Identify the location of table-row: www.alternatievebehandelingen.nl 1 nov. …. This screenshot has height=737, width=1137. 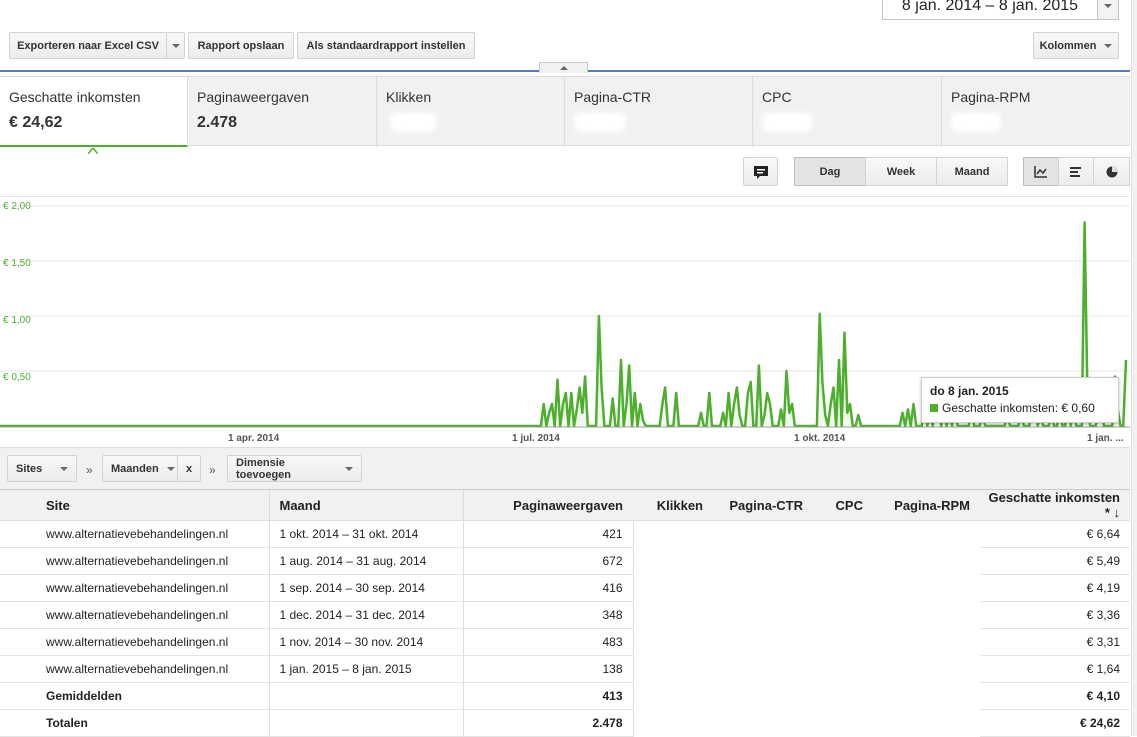
(565, 642).